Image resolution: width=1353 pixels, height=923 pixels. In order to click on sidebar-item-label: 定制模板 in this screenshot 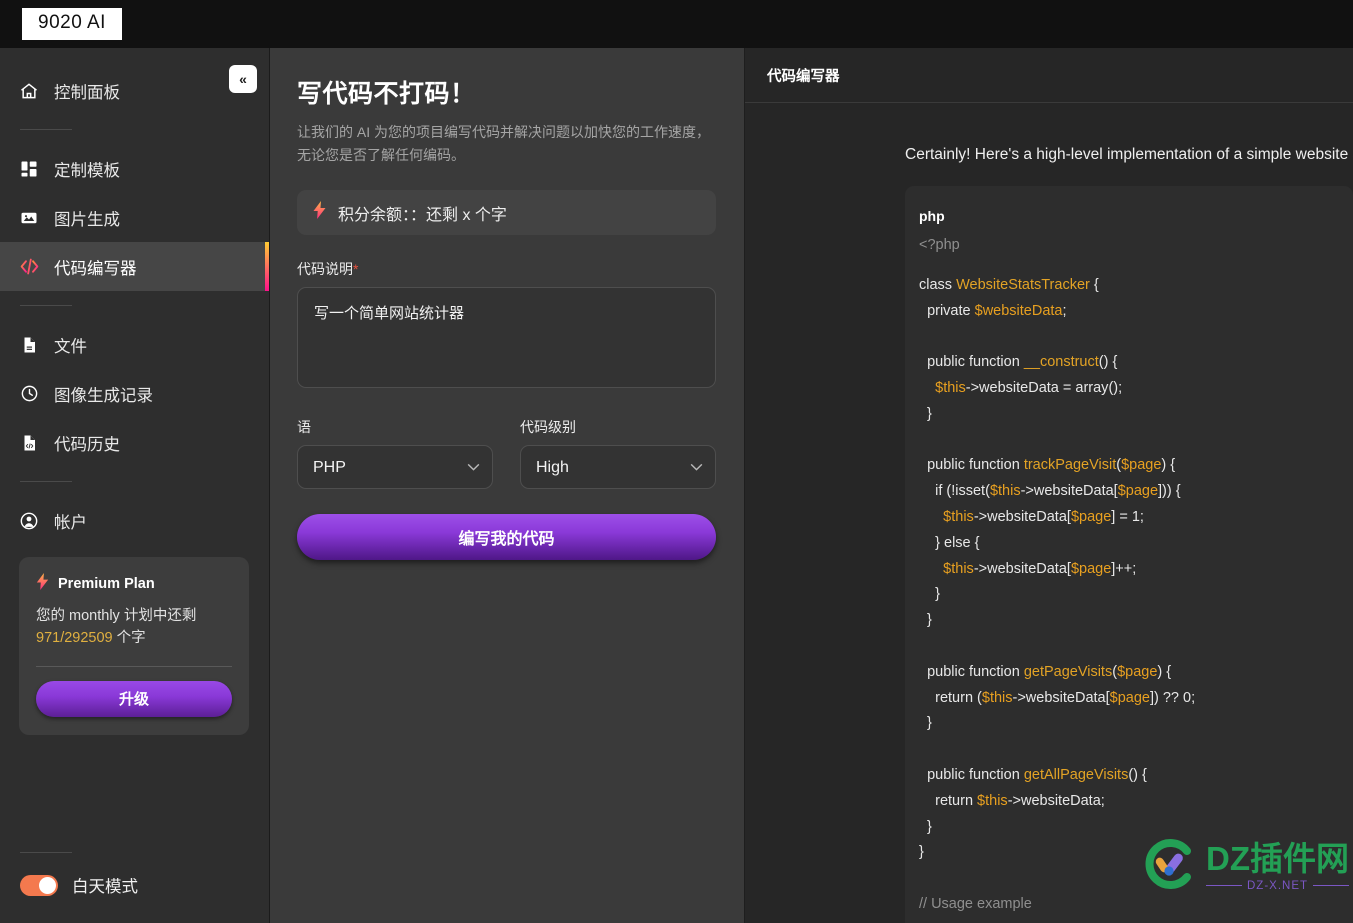, I will do `click(87, 170)`.